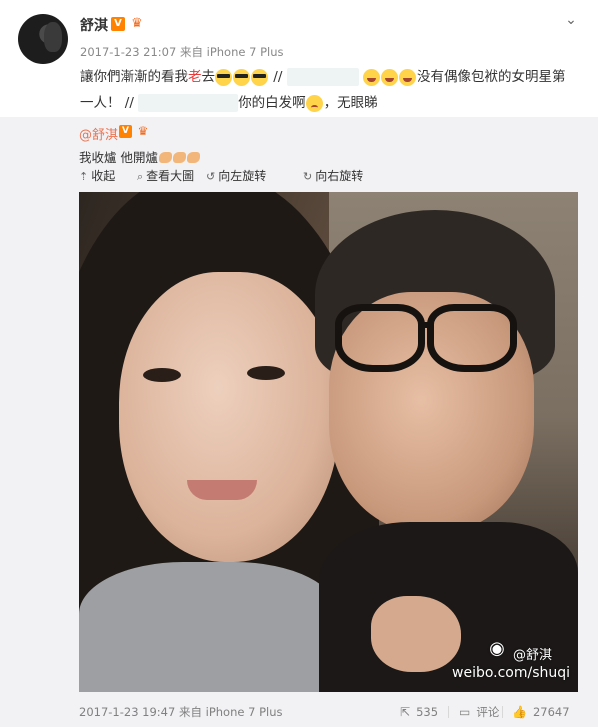 The height and width of the screenshot is (727, 598). What do you see at coordinates (350, 103) in the screenshot?
I see `post-text-segment: ，无眼睇` at bounding box center [350, 103].